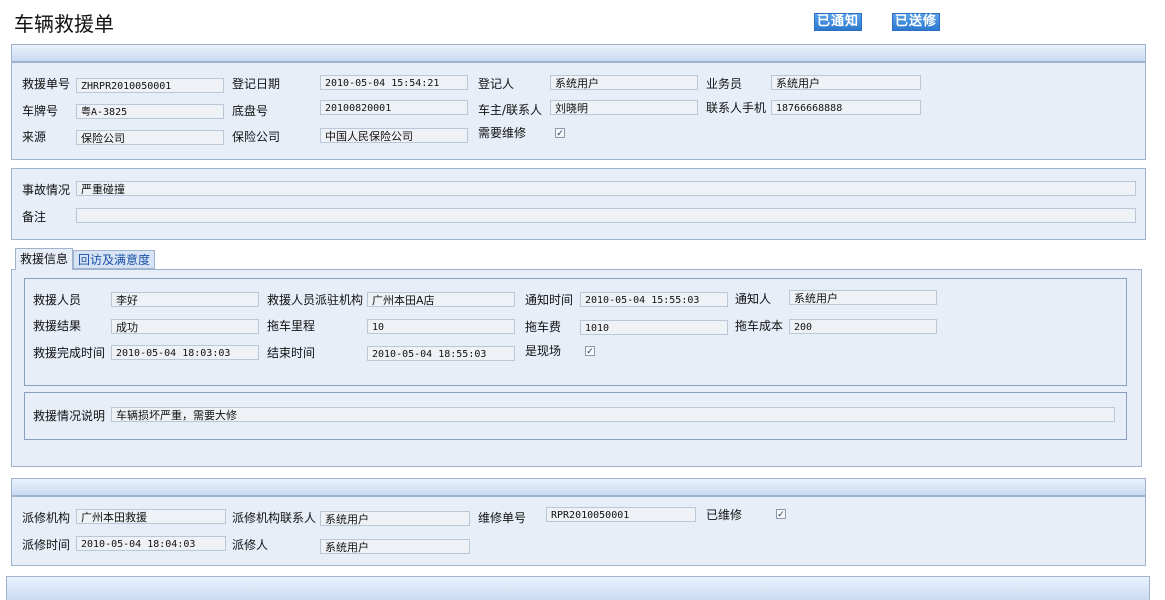 The height and width of the screenshot is (600, 1165). Describe the element at coordinates (46, 84) in the screenshot. I see `rescue-no-label: 救援单号` at that location.